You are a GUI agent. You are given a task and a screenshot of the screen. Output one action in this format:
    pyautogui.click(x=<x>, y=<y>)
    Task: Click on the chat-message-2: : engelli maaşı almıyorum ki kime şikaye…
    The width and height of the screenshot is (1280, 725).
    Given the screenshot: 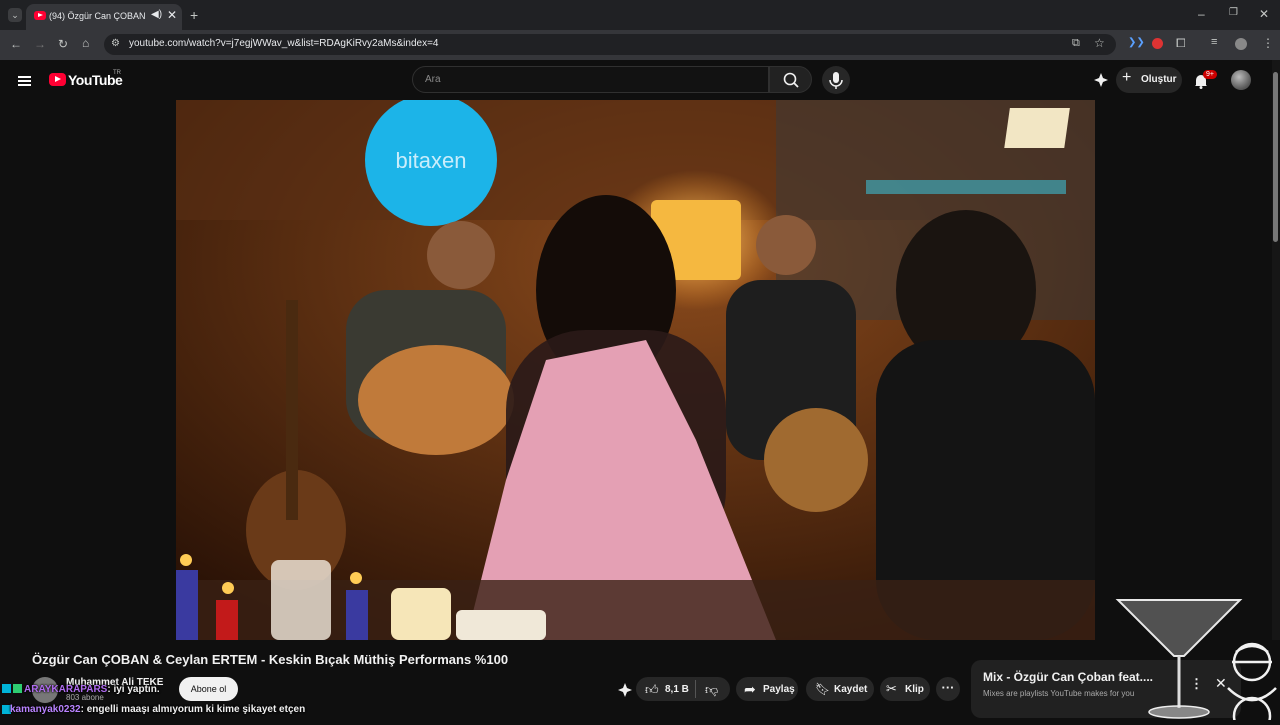 What is the action you would take?
    pyautogui.click(x=193, y=709)
    